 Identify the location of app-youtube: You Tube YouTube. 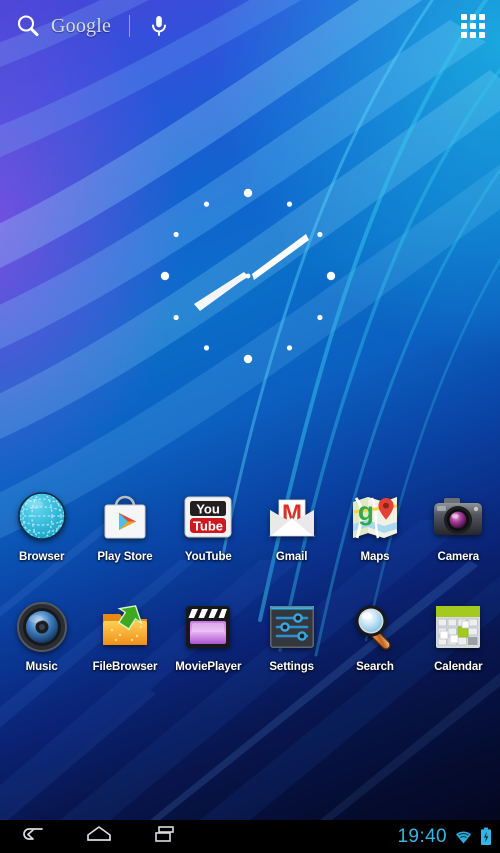
(208, 543).